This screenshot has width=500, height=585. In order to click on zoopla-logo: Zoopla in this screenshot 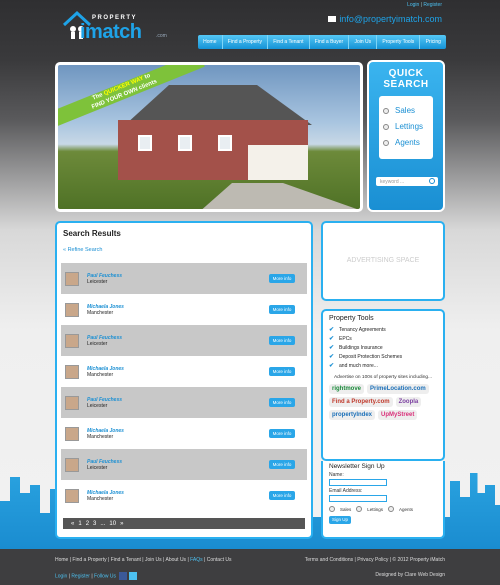, I will do `click(408, 402)`.